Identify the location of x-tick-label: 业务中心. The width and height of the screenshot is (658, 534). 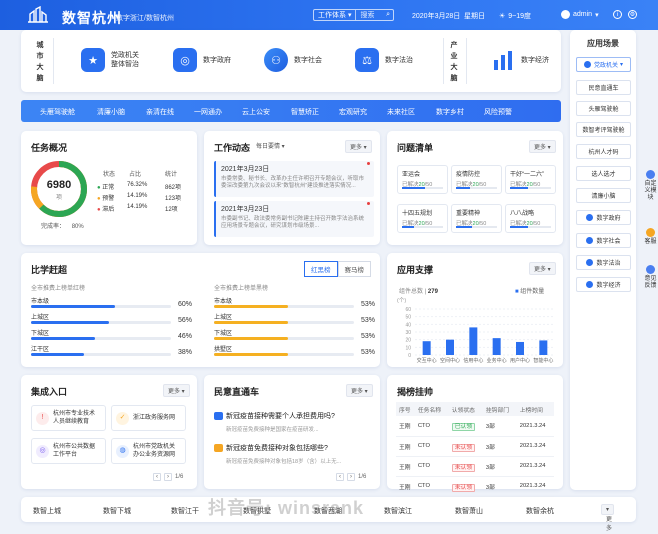
(497, 360).